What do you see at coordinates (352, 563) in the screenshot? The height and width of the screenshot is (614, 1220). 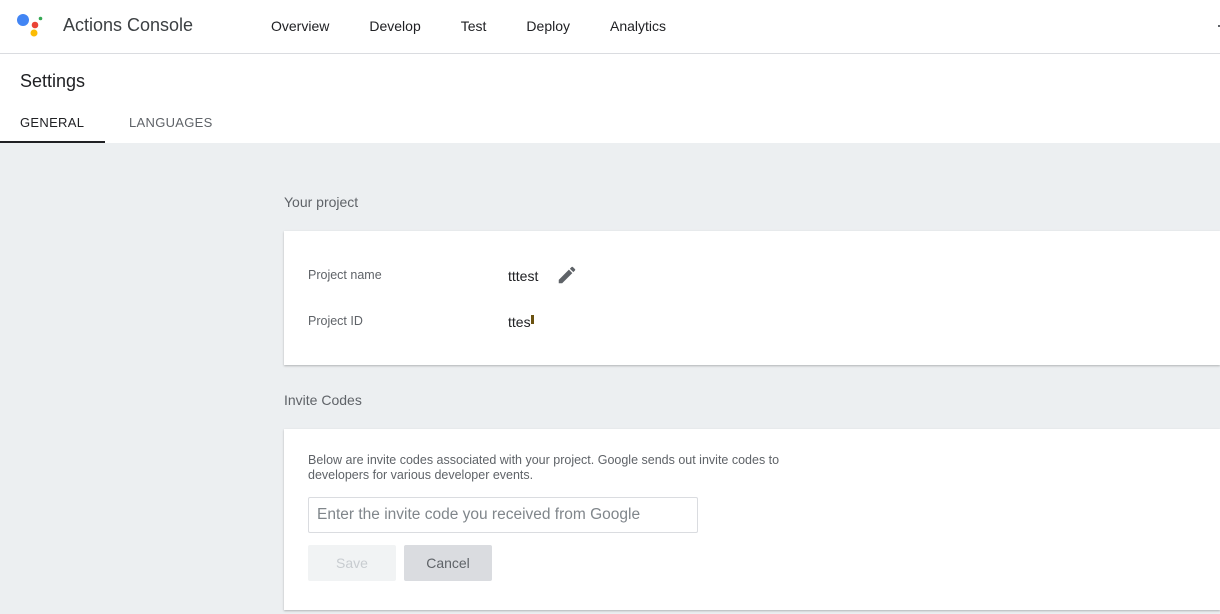 I see `save-button: Save` at bounding box center [352, 563].